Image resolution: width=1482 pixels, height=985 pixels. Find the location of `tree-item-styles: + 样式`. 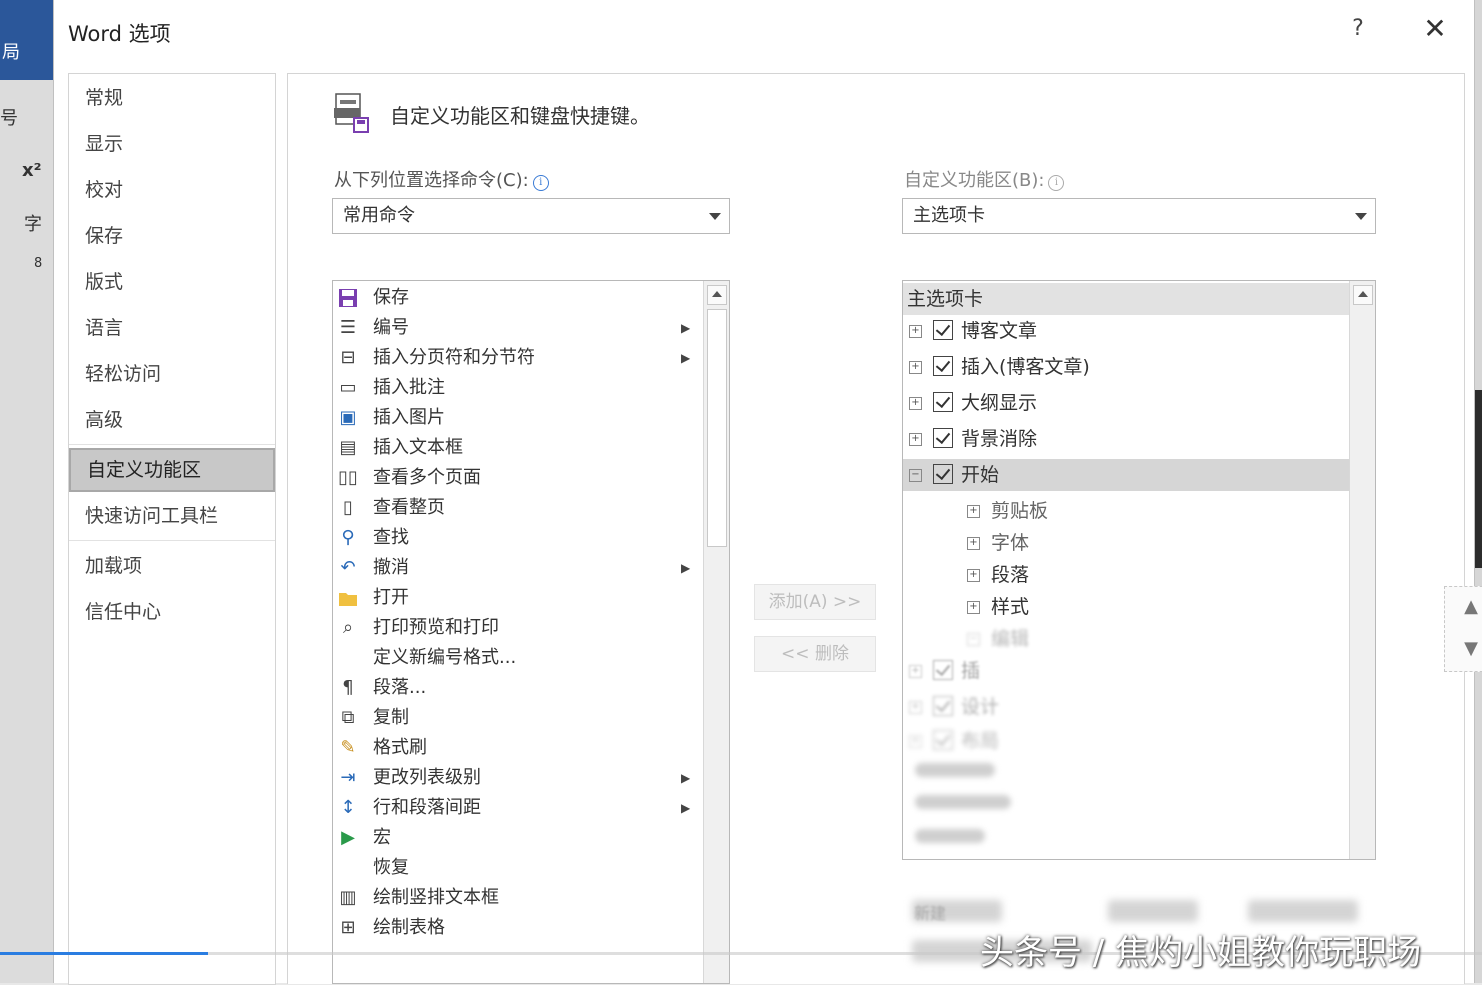

tree-item-styles: + 样式 is located at coordinates (1126, 607).